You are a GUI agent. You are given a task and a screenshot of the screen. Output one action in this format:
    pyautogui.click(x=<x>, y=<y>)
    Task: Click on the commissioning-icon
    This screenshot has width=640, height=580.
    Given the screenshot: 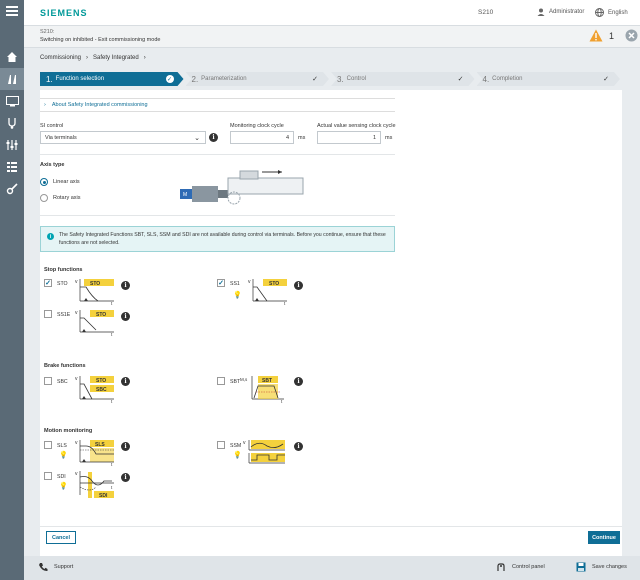 What is the action you would take?
    pyautogui.click(x=12, y=79)
    